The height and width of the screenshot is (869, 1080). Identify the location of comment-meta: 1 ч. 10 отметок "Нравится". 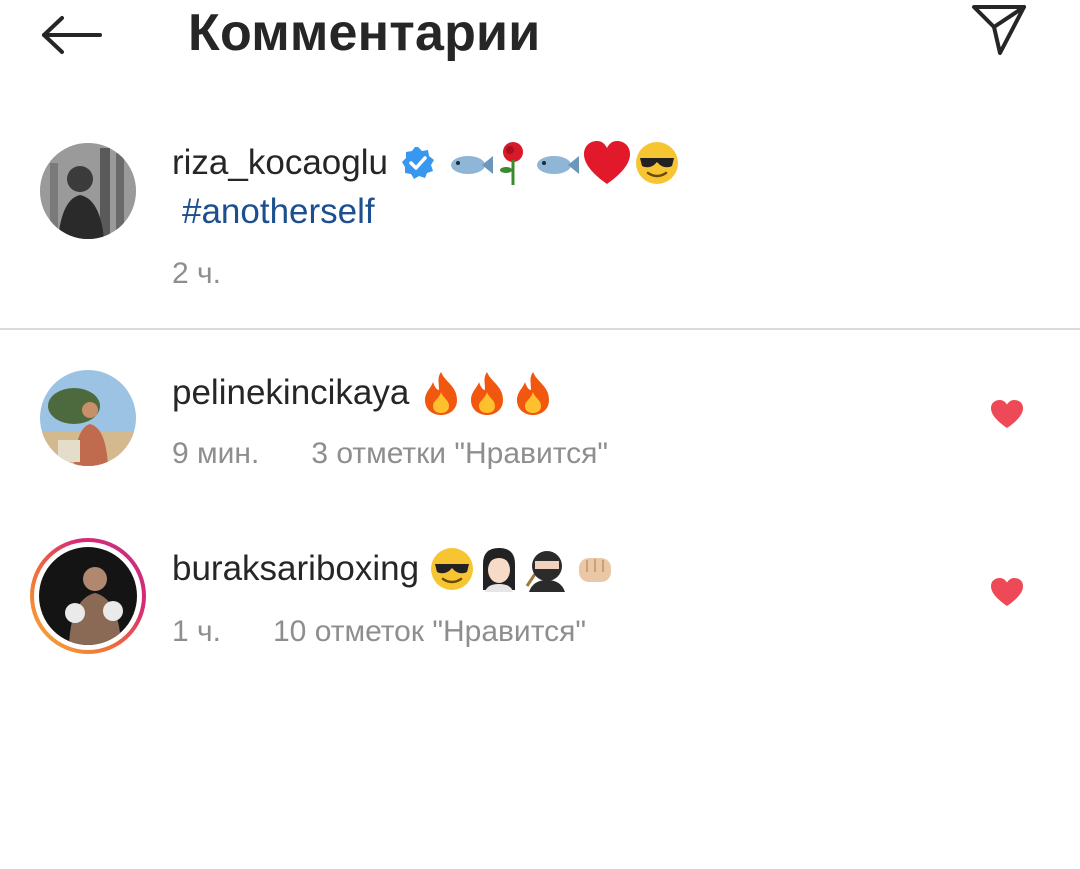
(379, 632).